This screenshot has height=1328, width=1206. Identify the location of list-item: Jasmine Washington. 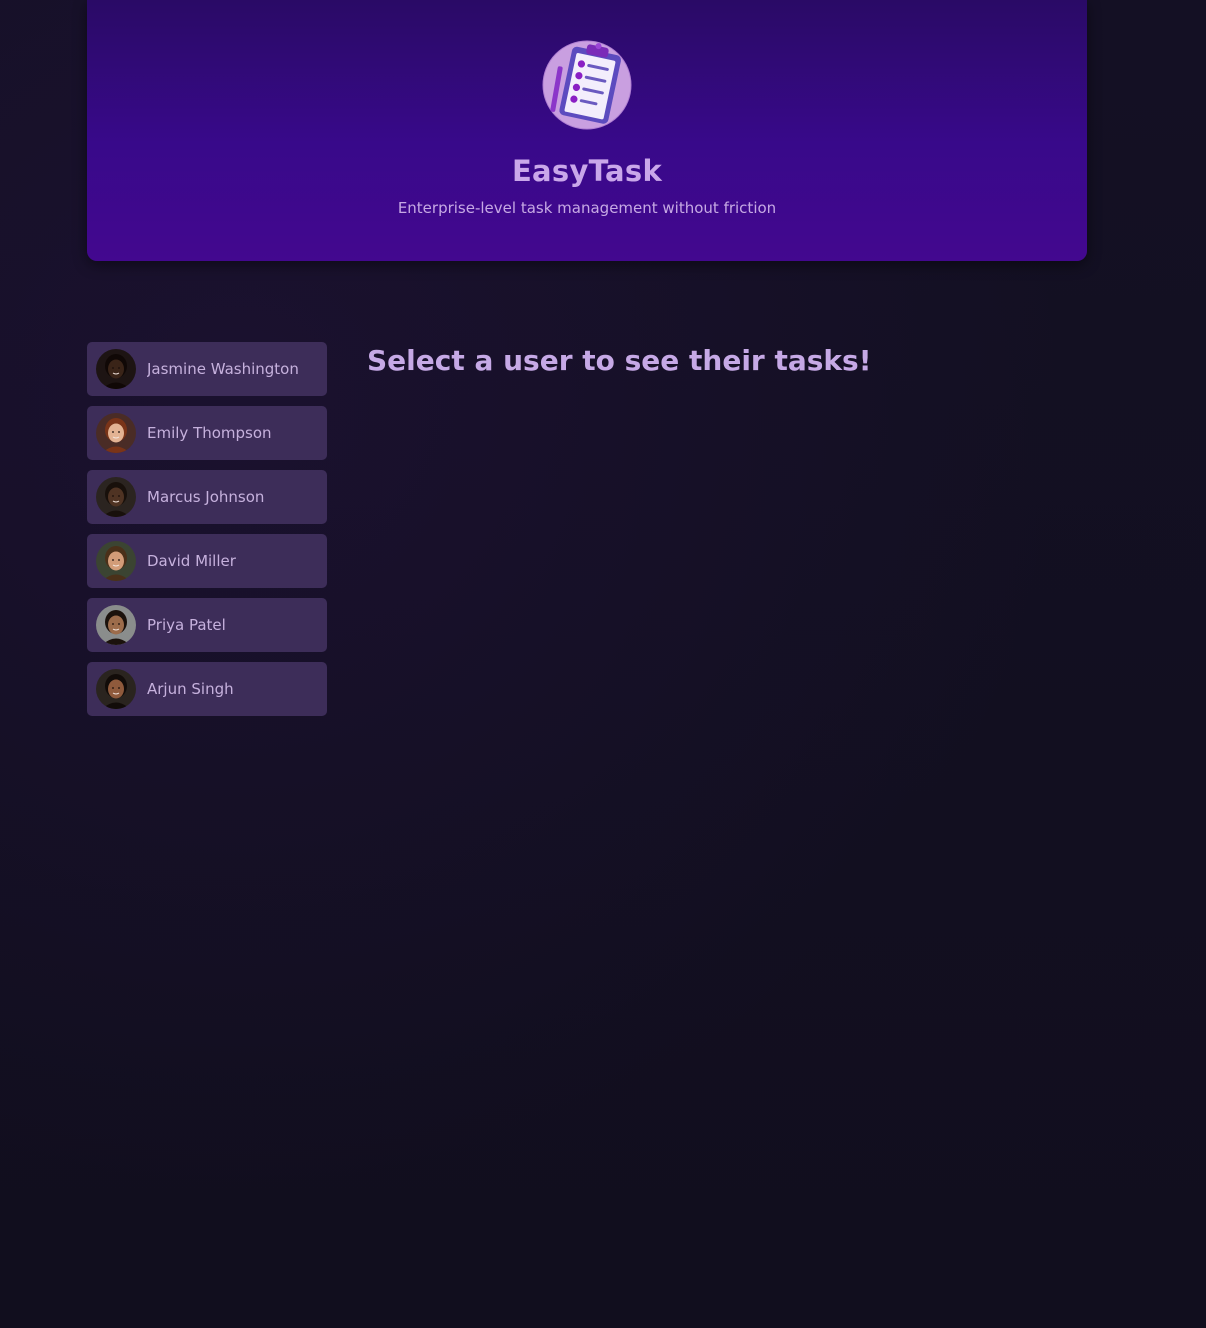
(207, 369).